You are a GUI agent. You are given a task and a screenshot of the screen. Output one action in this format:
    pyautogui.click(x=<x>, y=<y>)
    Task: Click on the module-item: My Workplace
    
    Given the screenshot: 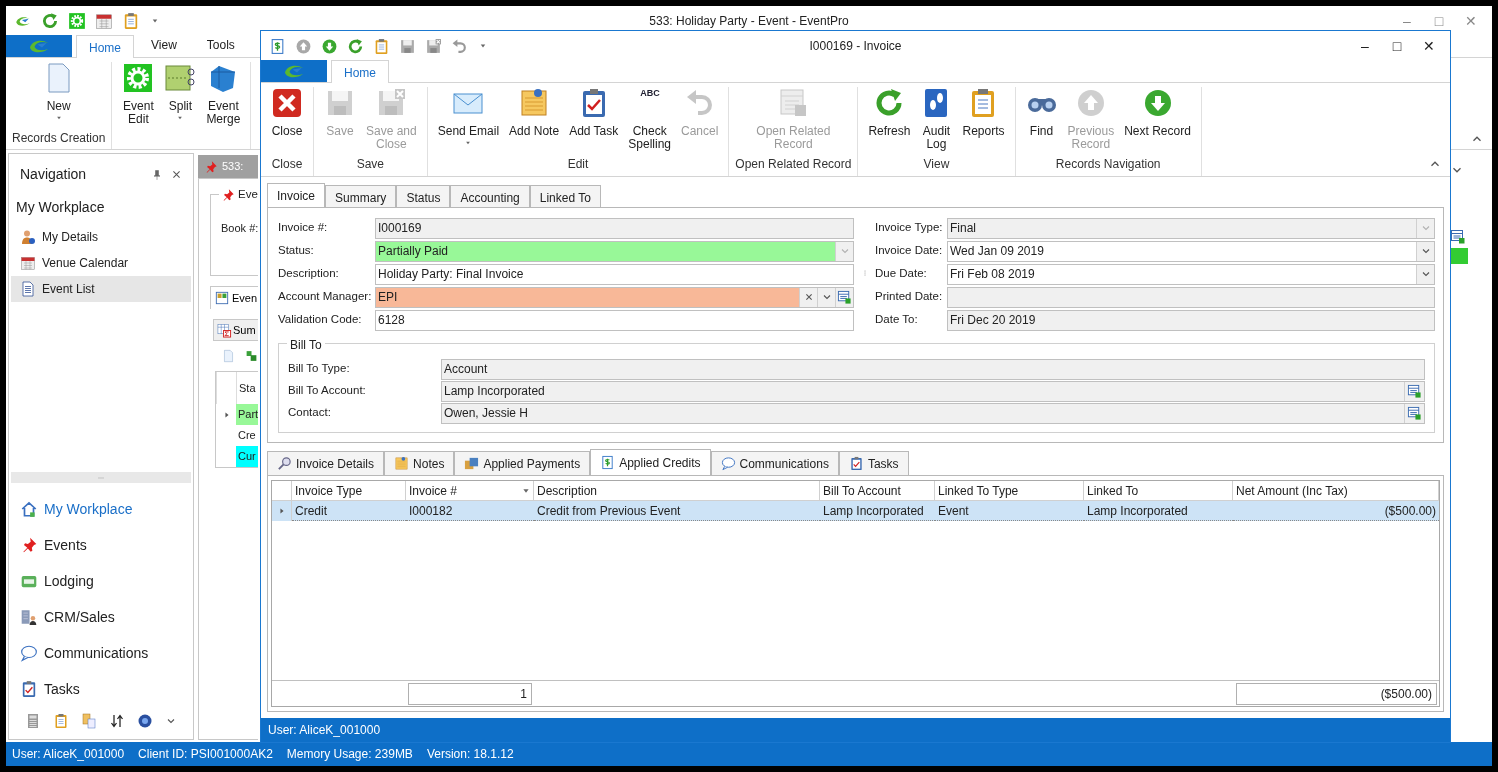 What is the action you would take?
    pyautogui.click(x=101, y=509)
    